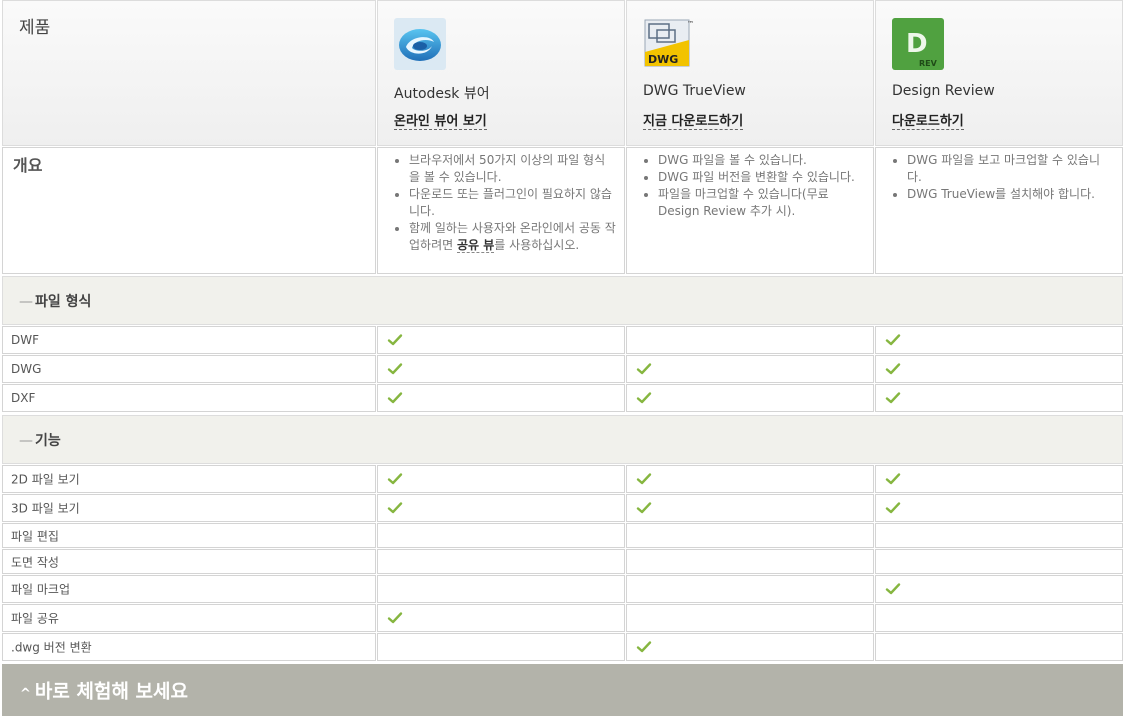  Describe the element at coordinates (928, 63) in the screenshot. I see `rev-logo-text: REV` at that location.